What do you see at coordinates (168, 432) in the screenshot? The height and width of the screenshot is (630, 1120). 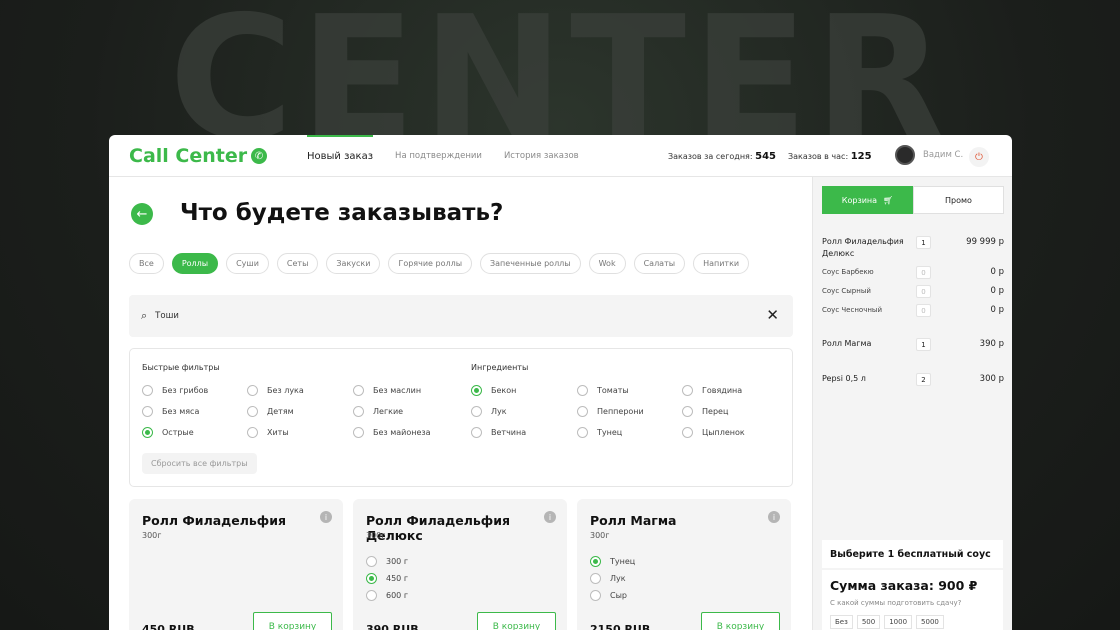 I see `quick-filter-option: Острые` at bounding box center [168, 432].